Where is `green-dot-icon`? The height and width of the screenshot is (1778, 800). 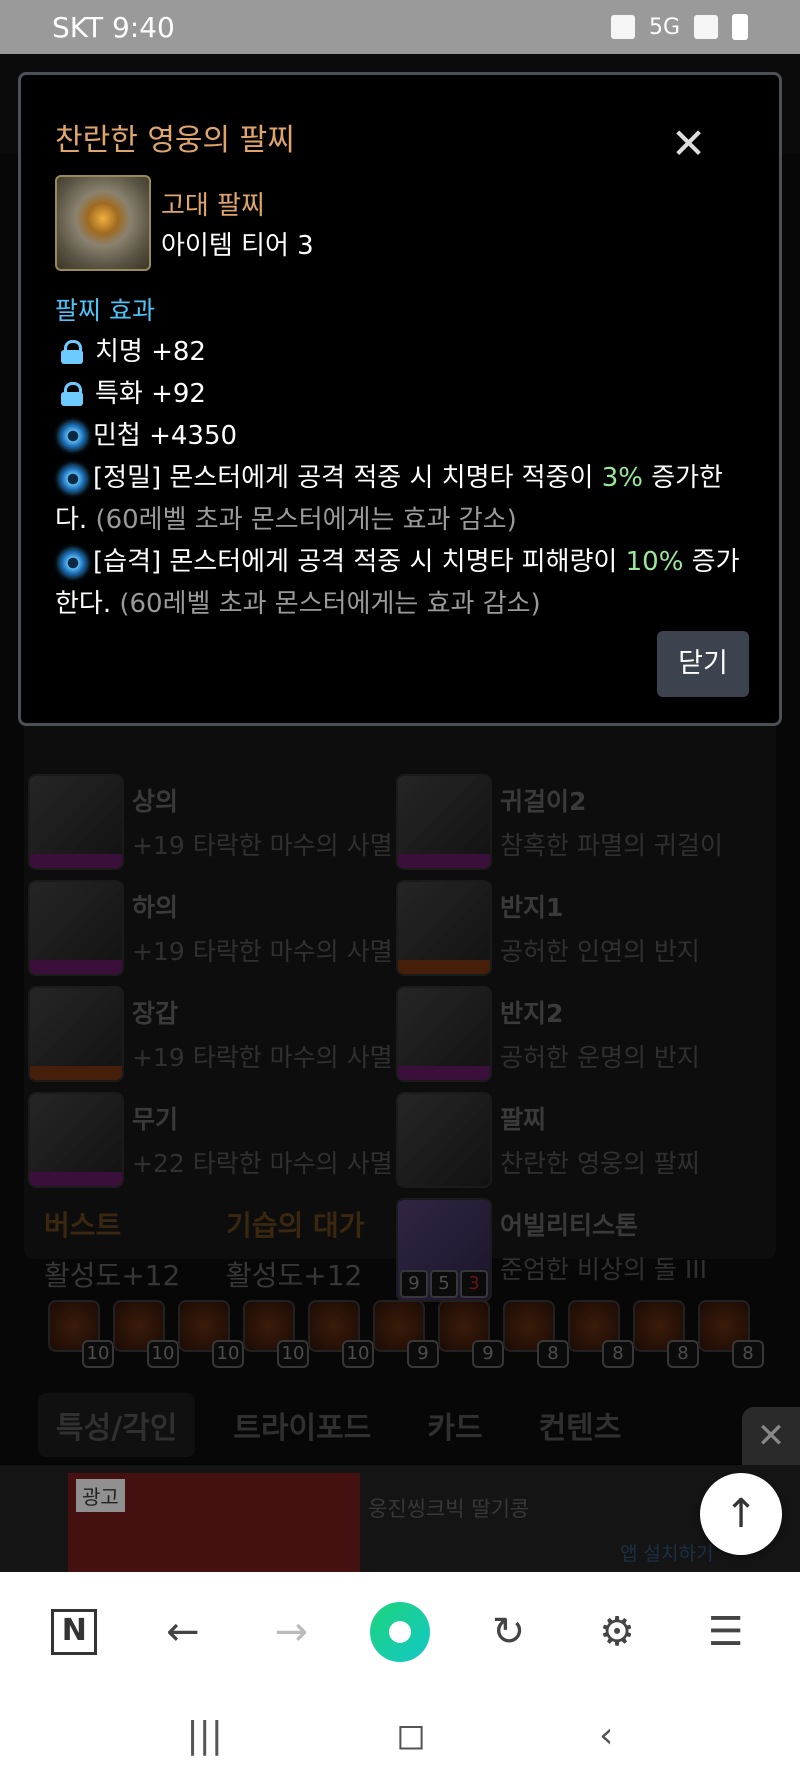 green-dot-icon is located at coordinates (399, 1632).